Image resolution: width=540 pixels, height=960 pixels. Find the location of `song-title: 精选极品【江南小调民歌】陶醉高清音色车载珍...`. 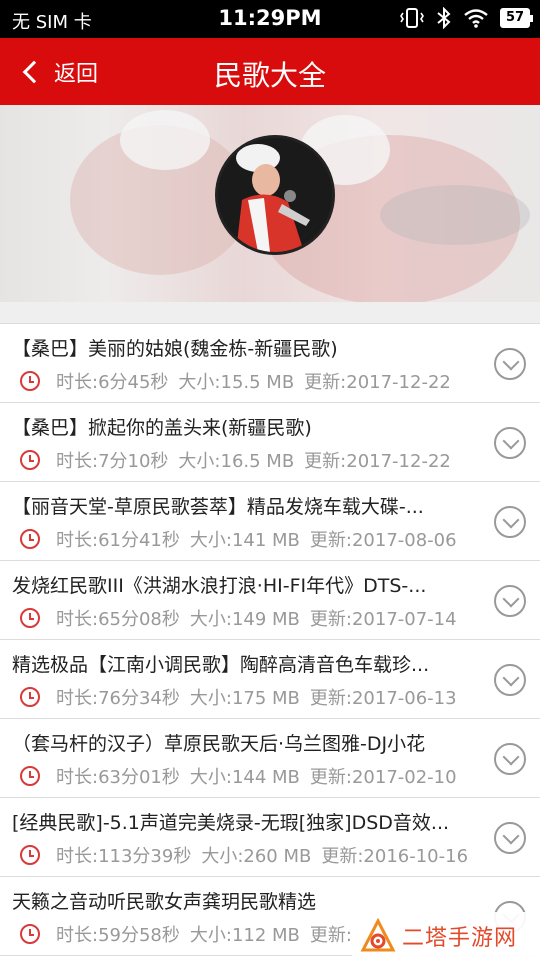

song-title: 精选极品【江南小调民歌】陶醉高清音色车载珍... is located at coordinates (221, 665).